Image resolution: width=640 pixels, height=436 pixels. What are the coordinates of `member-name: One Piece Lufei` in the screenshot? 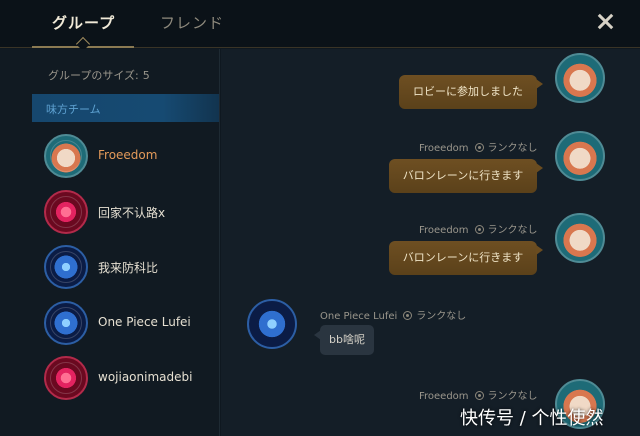 It's located at (144, 322).